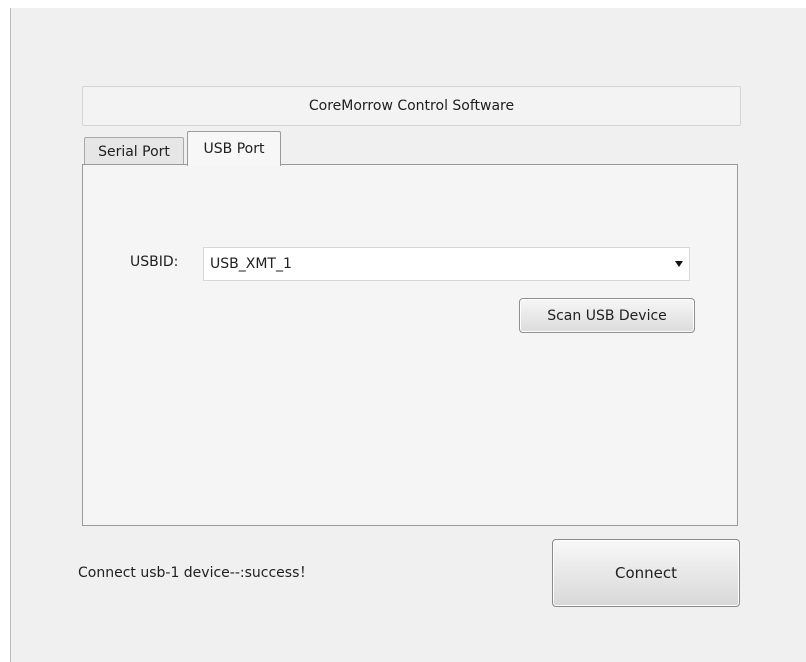 This screenshot has height=662, width=806. I want to click on connect-button: Connect, so click(646, 573).